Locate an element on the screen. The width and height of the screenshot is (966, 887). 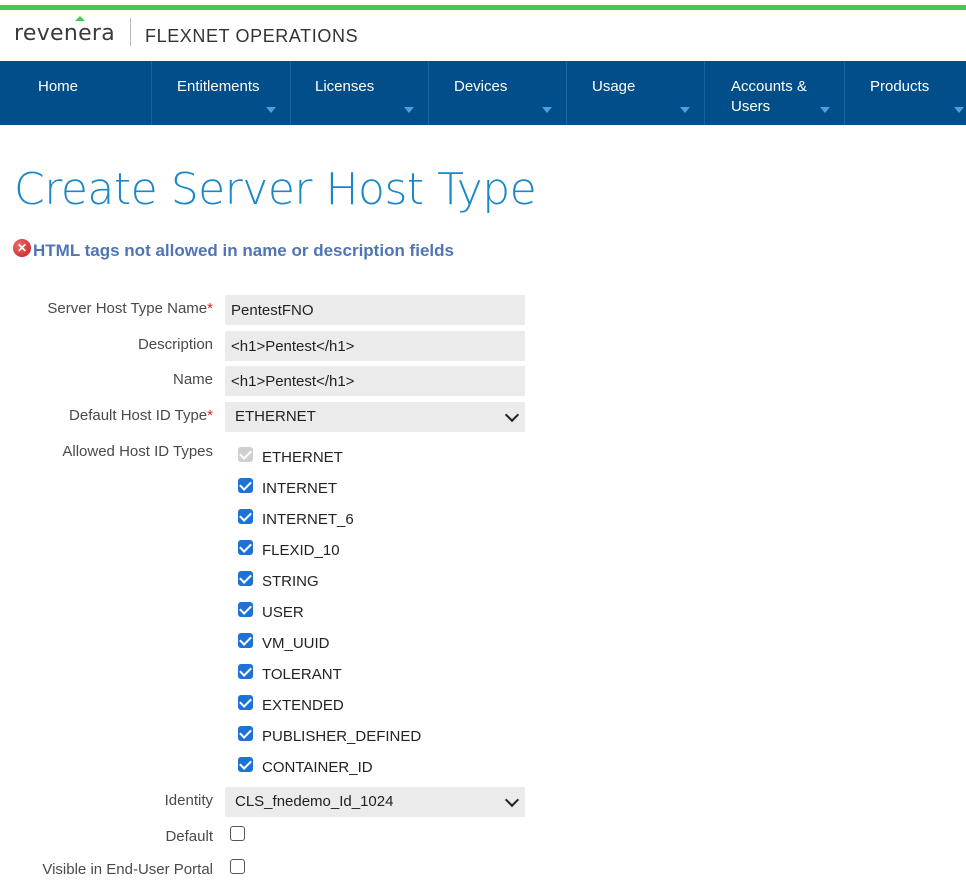
checkbox-vm-uuid is located at coordinates (245, 640).